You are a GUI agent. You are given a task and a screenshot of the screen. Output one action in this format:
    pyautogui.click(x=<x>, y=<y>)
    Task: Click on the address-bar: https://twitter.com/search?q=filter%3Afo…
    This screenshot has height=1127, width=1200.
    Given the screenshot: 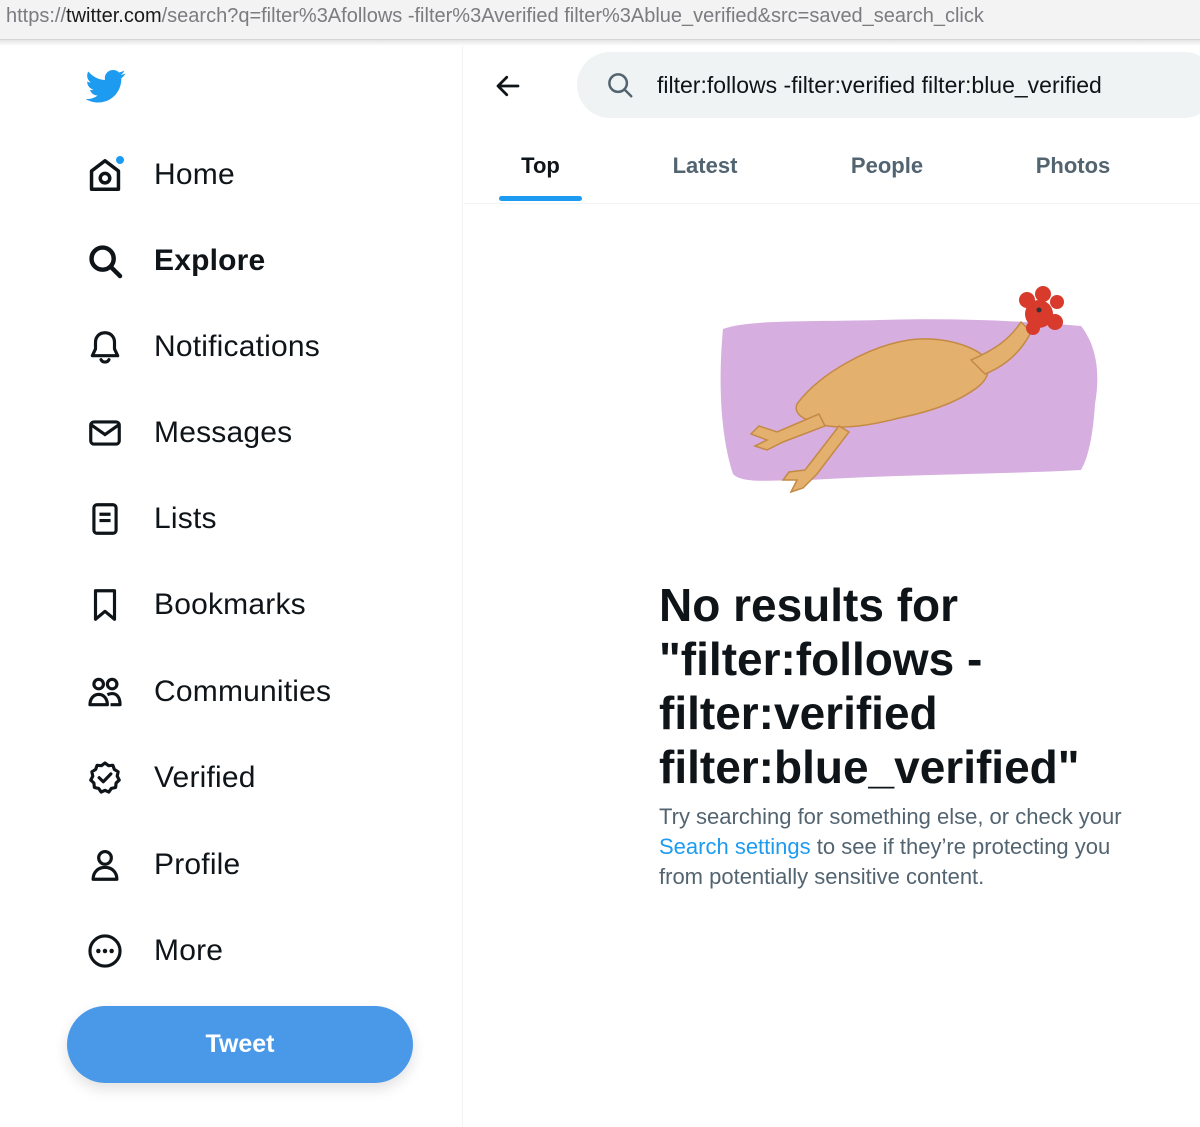 What is the action you would take?
    pyautogui.click(x=600, y=20)
    